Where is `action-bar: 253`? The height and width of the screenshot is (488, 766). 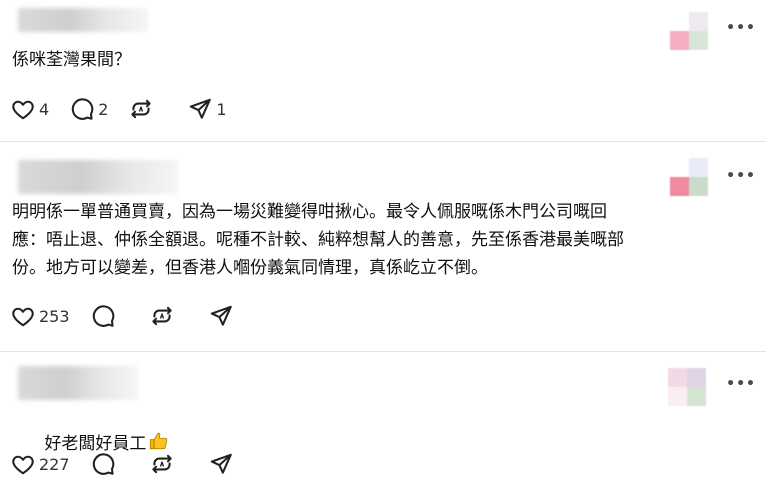
action-bar: 253 is located at coordinates (138, 316).